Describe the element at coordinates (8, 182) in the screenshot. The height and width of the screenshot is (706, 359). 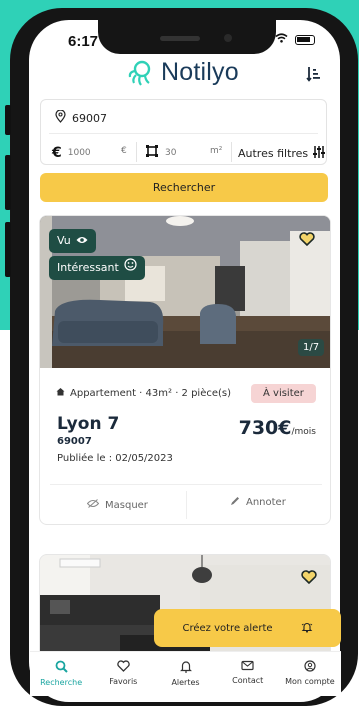
I see `volume-up-button` at that location.